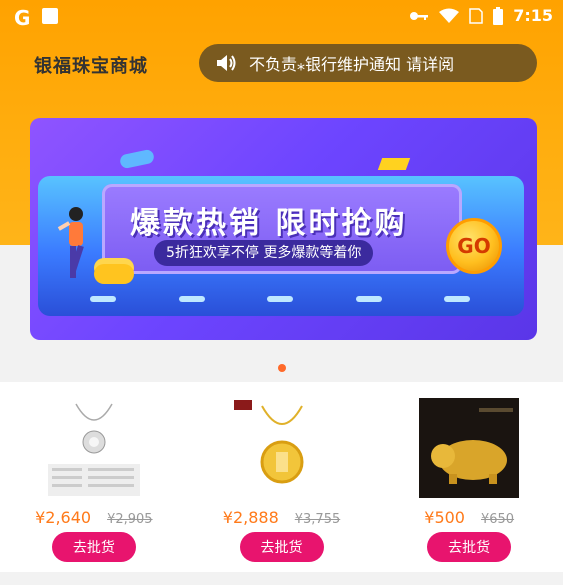 The image size is (563, 585). I want to click on go-button: GO, so click(474, 246).